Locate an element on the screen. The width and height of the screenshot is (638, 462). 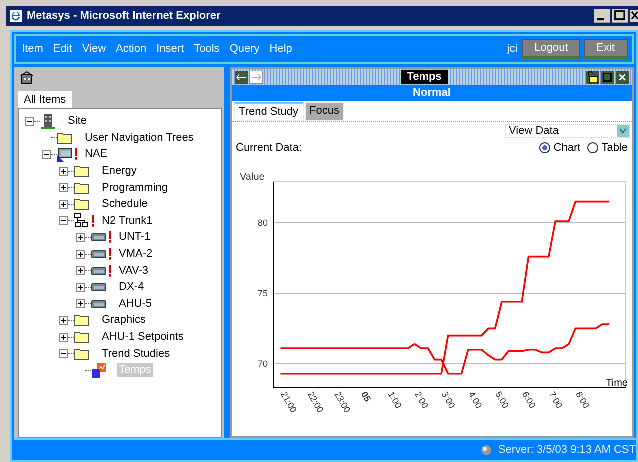
current-data-label: Current Data: is located at coordinates (269, 148).